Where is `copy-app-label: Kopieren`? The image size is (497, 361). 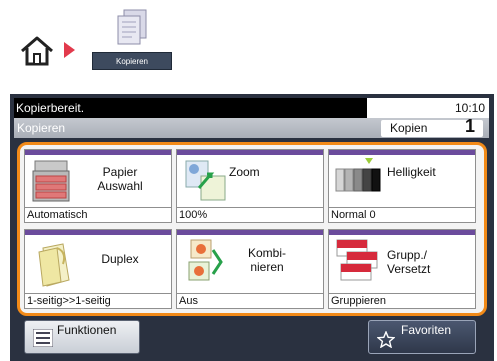
copy-app-label: Kopieren is located at coordinates (132, 61).